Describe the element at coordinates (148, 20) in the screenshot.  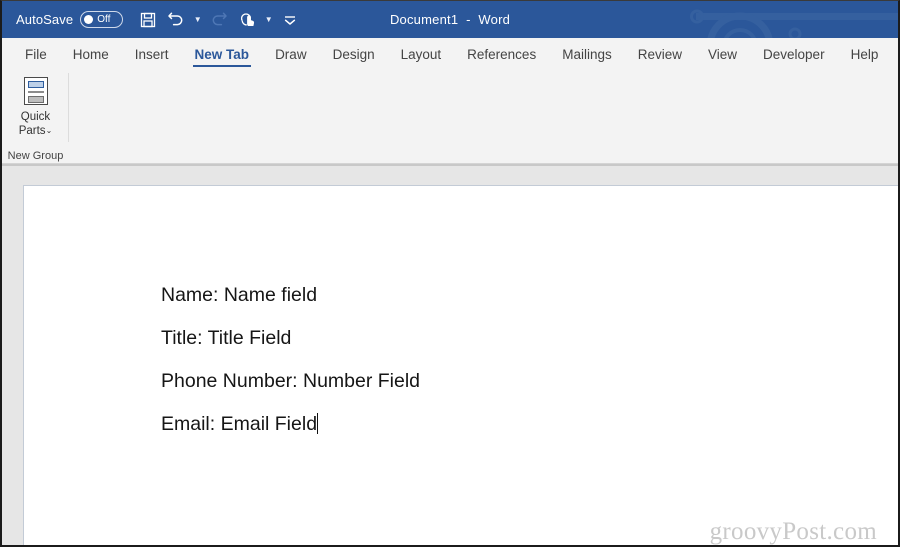
I see `save-icon` at that location.